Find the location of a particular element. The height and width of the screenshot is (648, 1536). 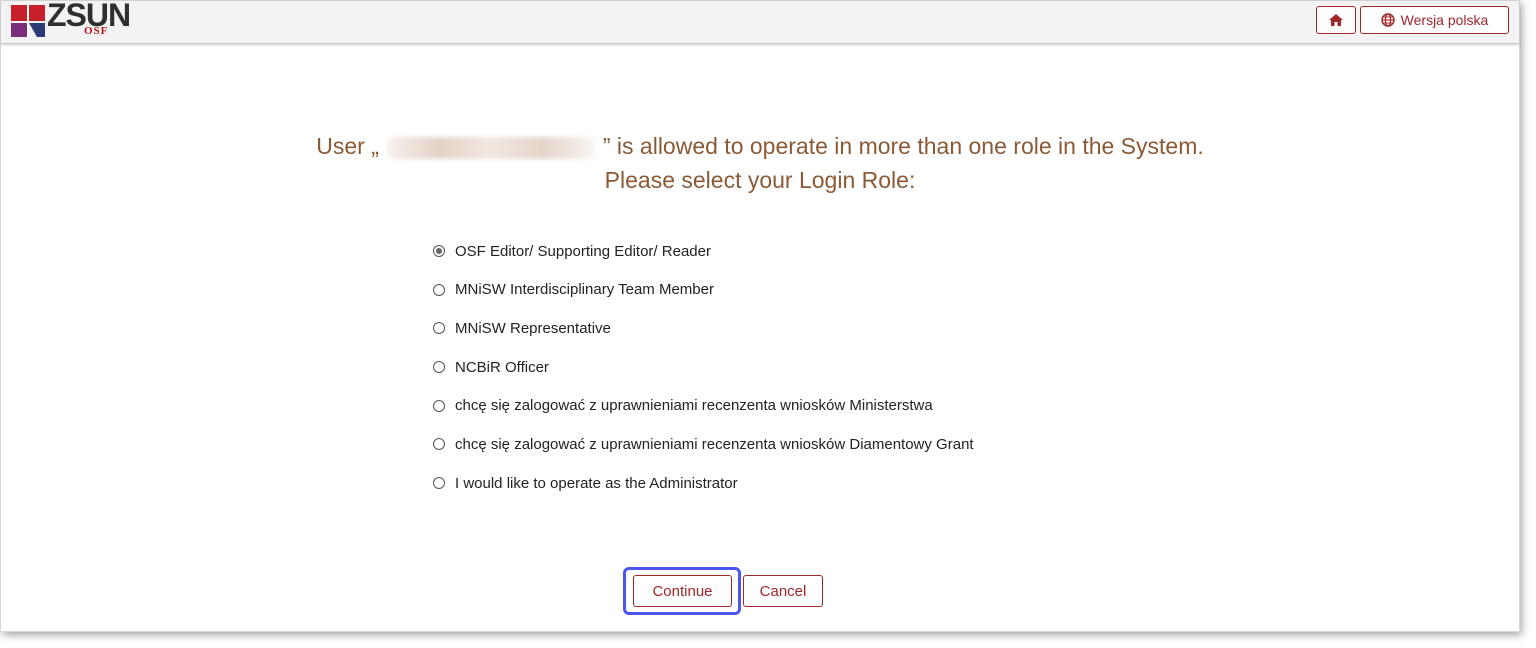

logo-mark-icon is located at coordinates (28, 21).